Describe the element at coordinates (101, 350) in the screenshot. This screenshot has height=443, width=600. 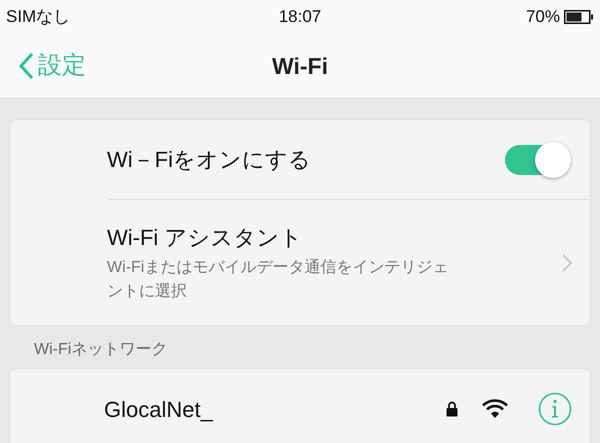
I see `section-header: Wi-Fiネットワーク` at that location.